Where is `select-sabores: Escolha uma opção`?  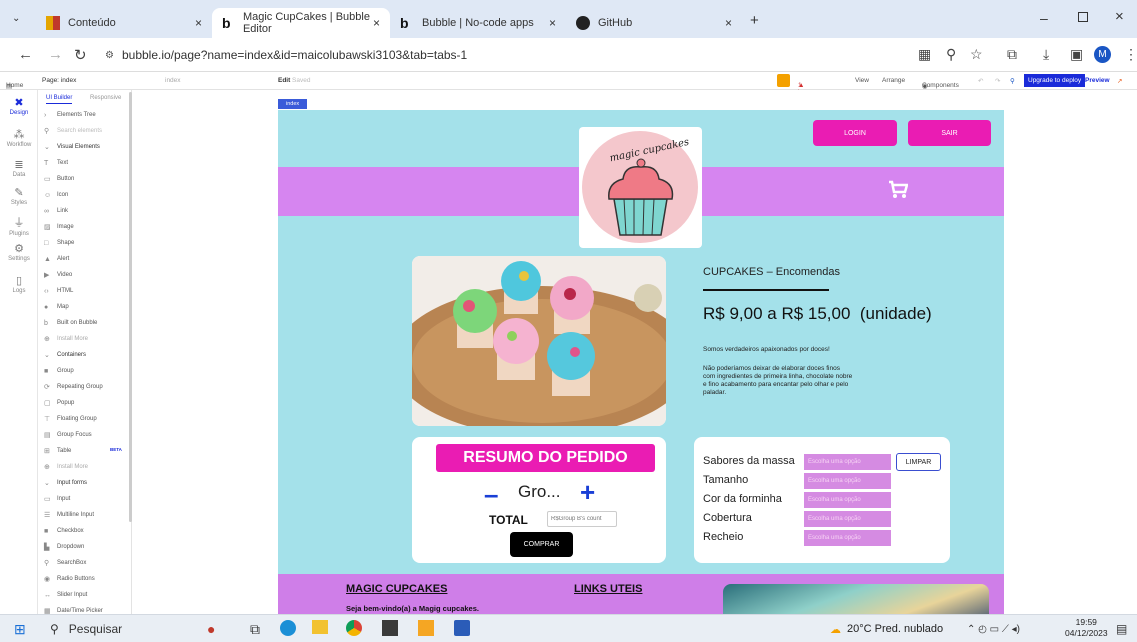 select-sabores: Escolha uma opção is located at coordinates (847, 462).